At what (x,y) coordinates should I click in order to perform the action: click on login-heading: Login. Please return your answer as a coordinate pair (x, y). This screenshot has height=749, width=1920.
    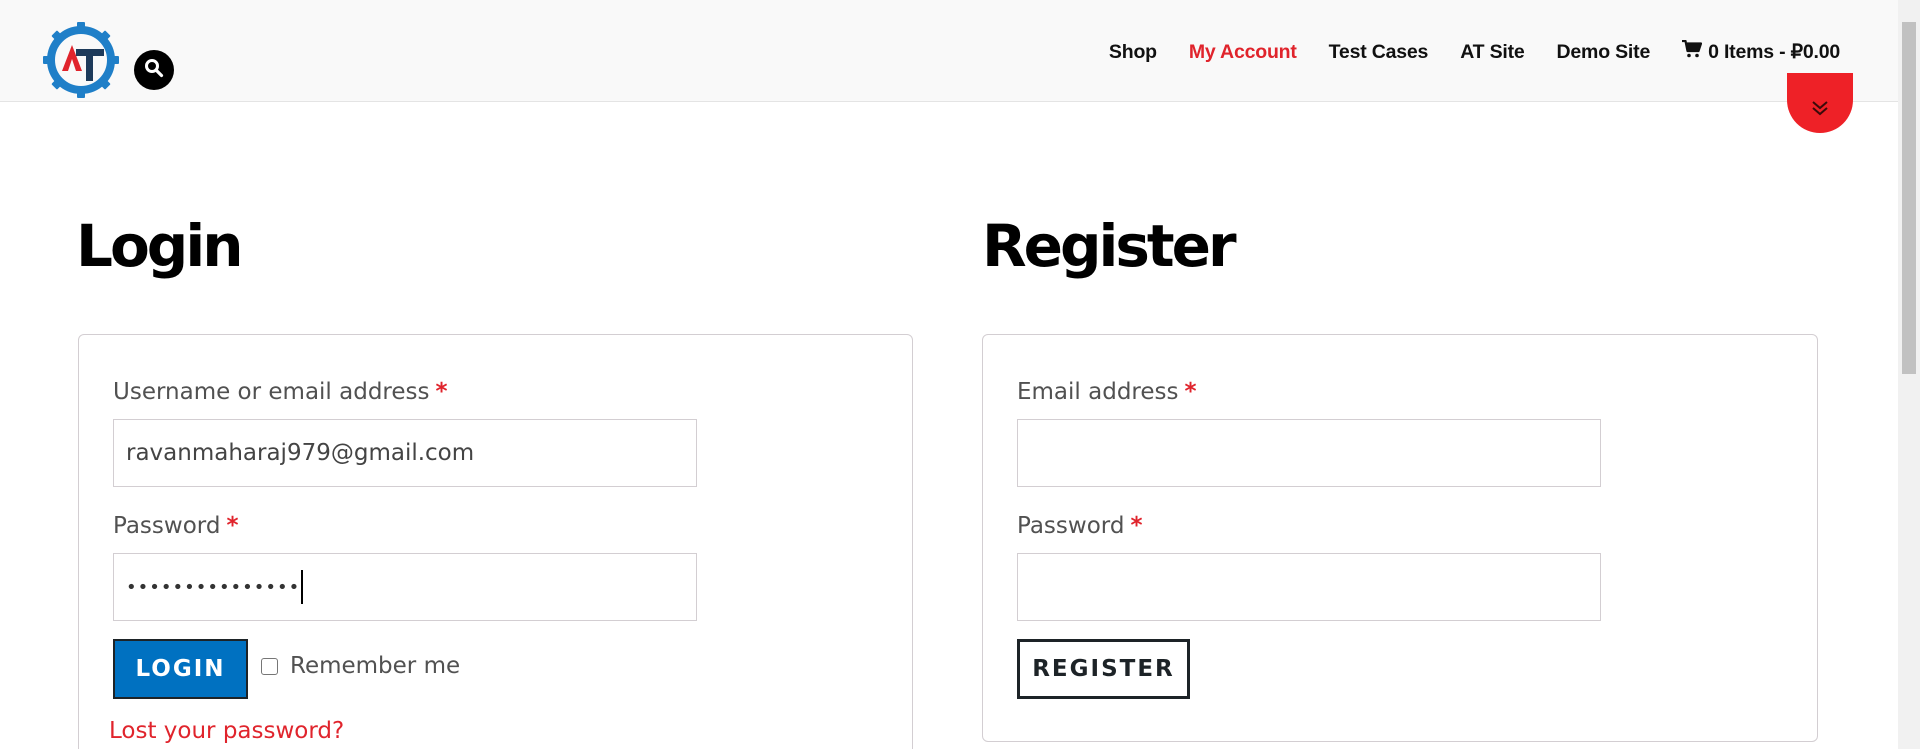
    Looking at the image, I should click on (159, 246).